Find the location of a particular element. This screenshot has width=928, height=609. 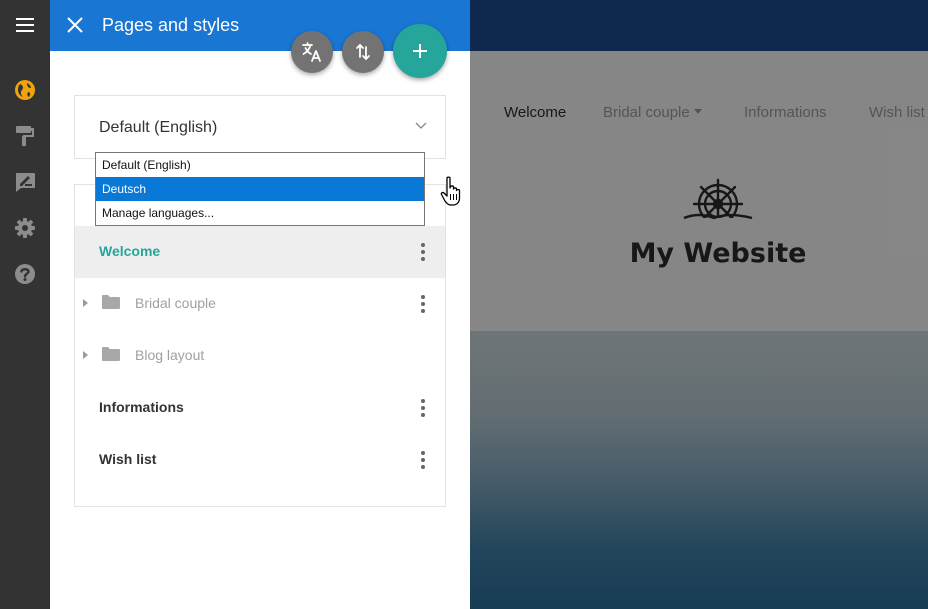

translate-button is located at coordinates (312, 52).